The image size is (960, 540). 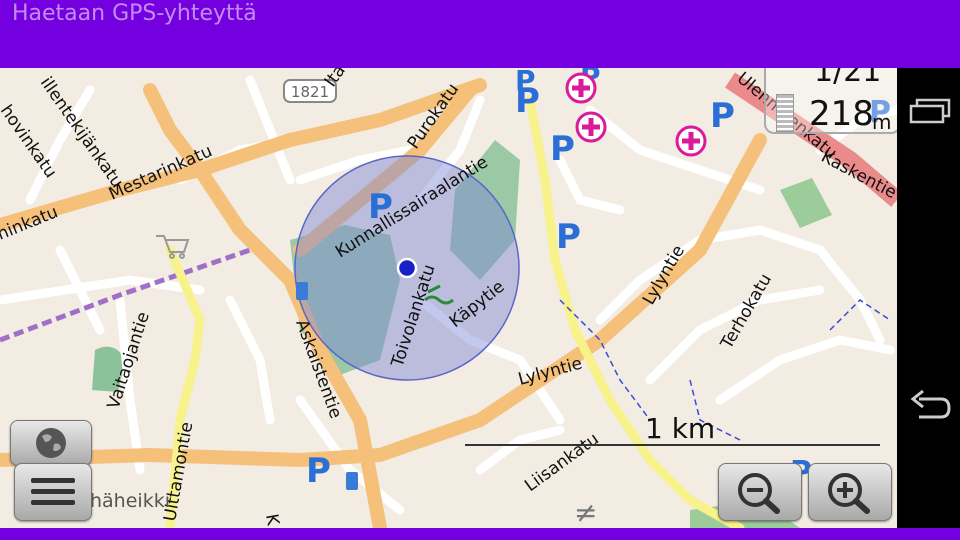 I want to click on road-shield-label: 1821, so click(x=310, y=92).